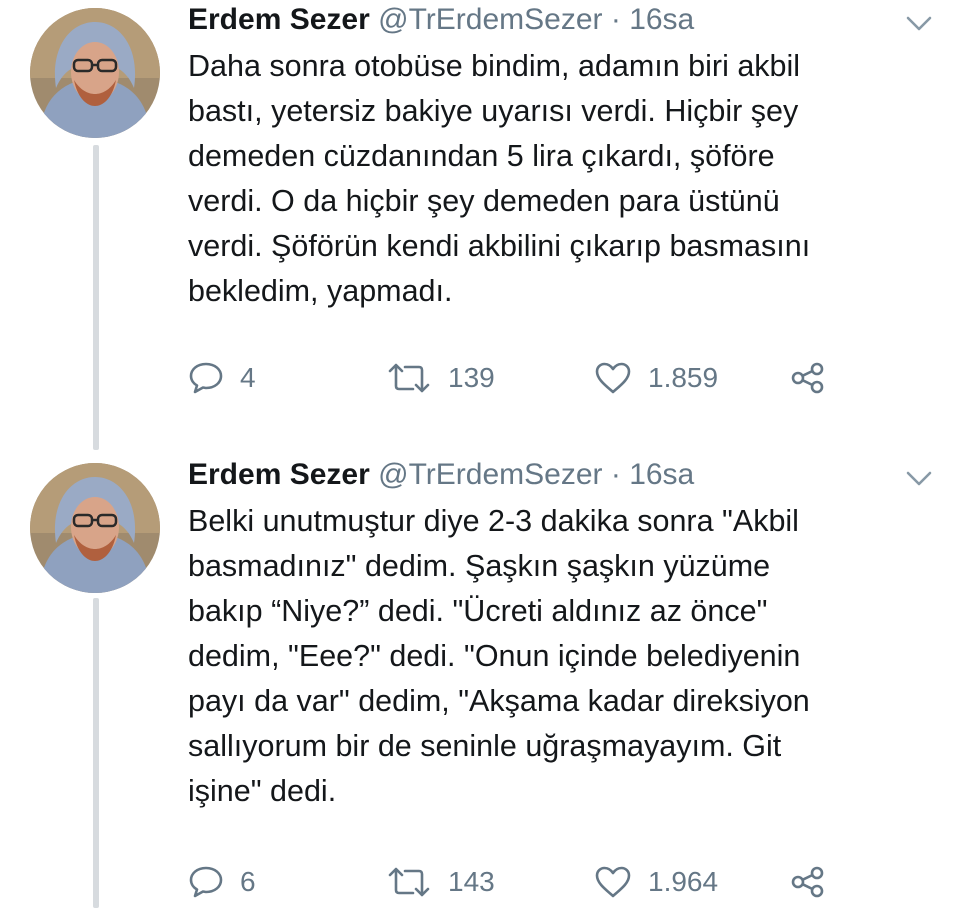 The height and width of the screenshot is (908, 960). Describe the element at coordinates (440, 378) in the screenshot. I see `retweet-button: 139` at that location.